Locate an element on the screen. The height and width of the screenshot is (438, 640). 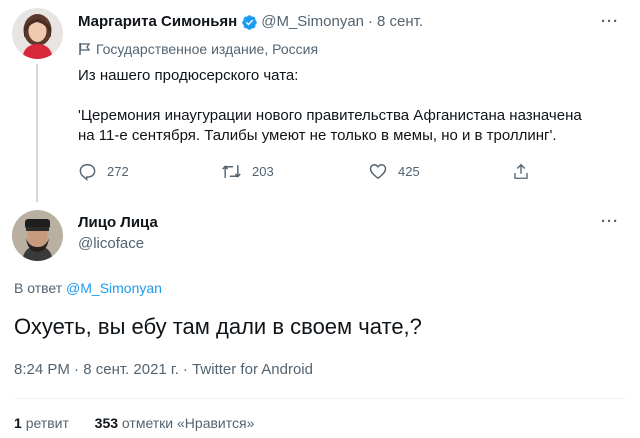
tweet-actions: 272 203 425 is located at coordinates (313, 173).